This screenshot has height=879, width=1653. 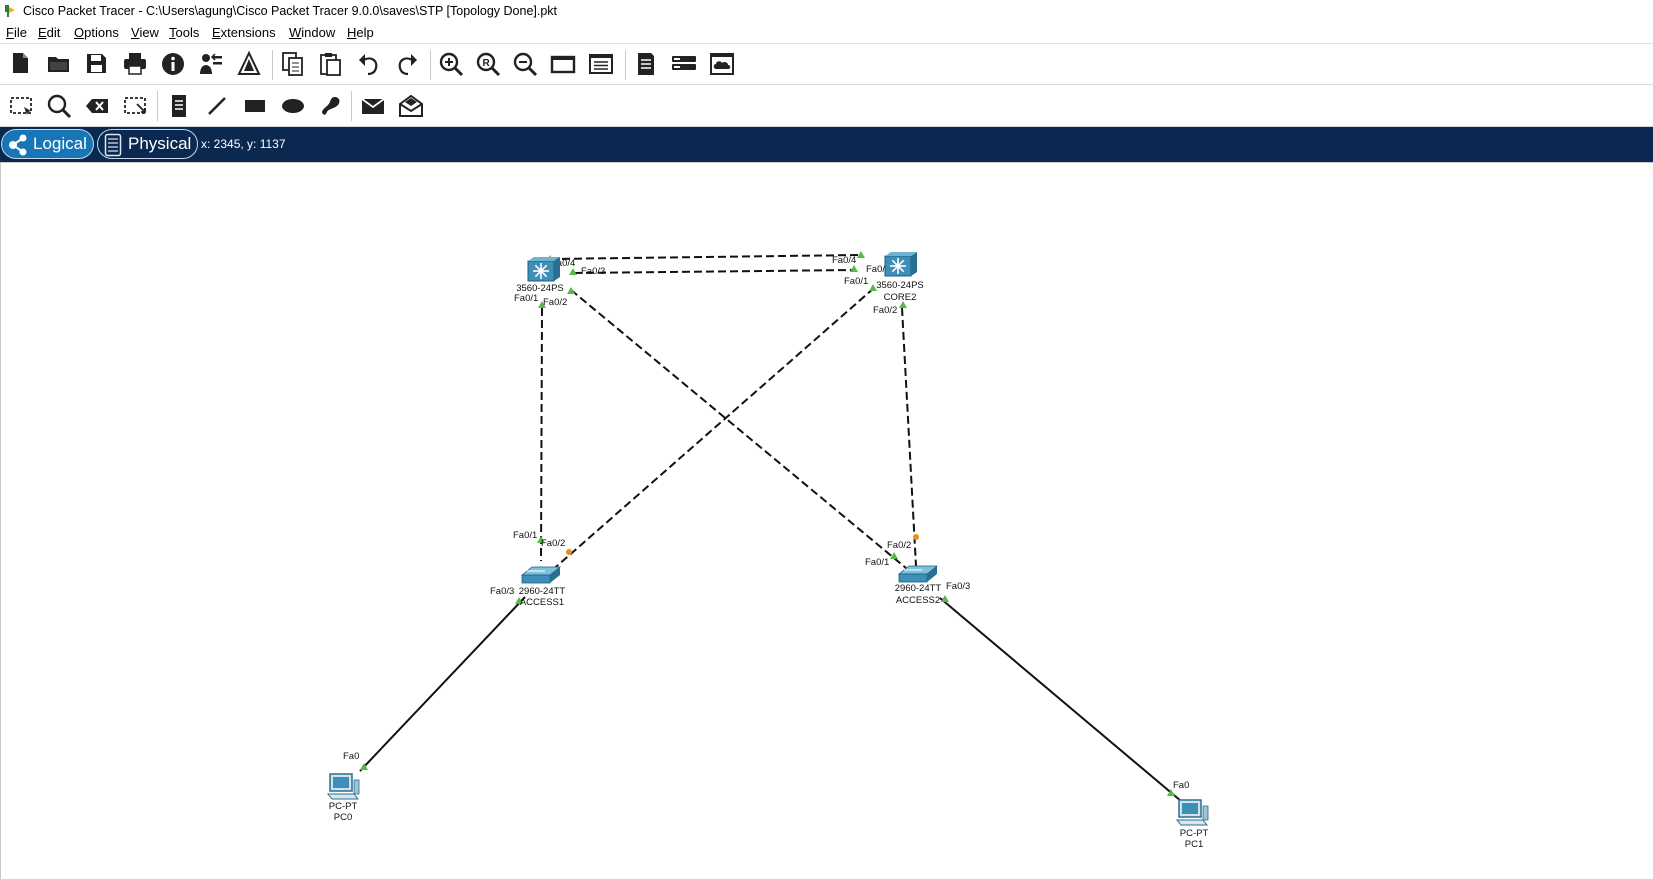 I want to click on viewport-button, so click(x=646, y=64).